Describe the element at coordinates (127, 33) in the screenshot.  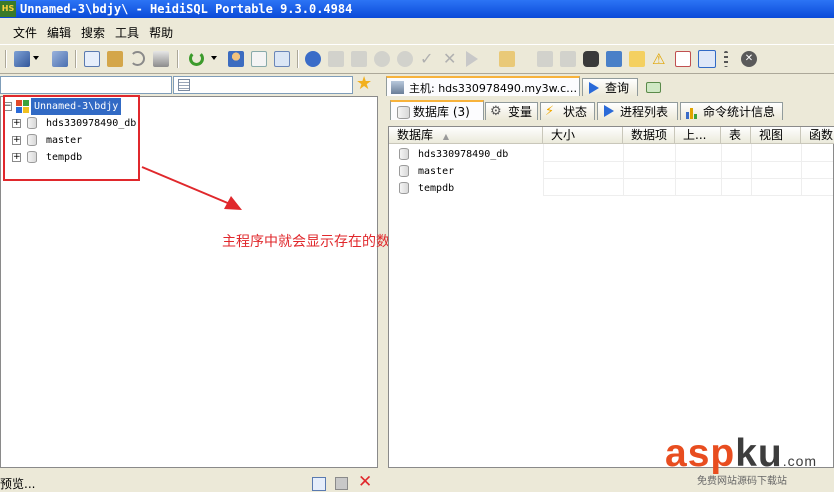
I see `menu-tools: 工具` at that location.